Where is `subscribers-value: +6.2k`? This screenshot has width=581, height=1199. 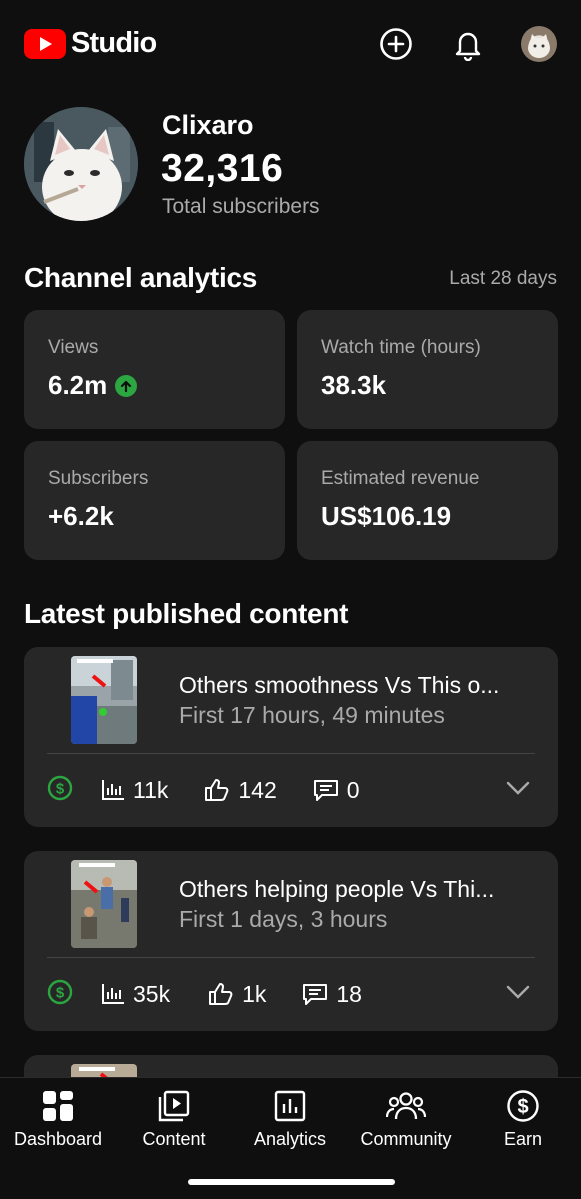
subscribers-value: +6.2k is located at coordinates (81, 516).